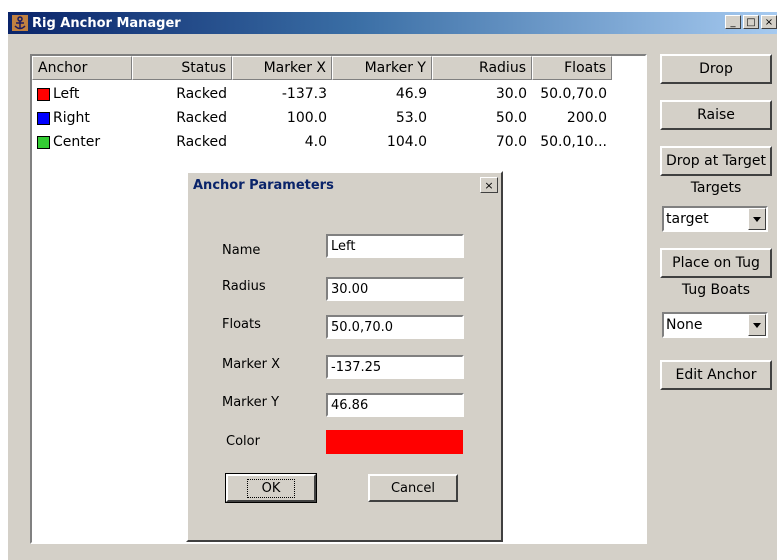 This screenshot has height=560, width=777. Describe the element at coordinates (716, 115) in the screenshot. I see `raise-button: Raise` at that location.